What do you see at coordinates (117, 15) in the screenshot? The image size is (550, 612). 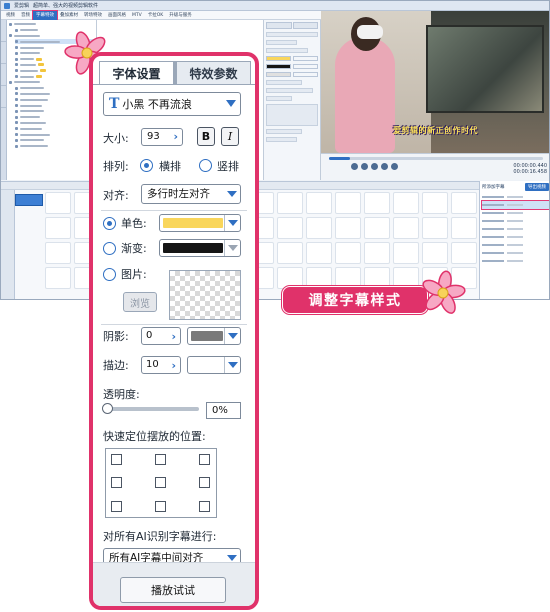 I see `menu-styles: 画面风格` at bounding box center [117, 15].